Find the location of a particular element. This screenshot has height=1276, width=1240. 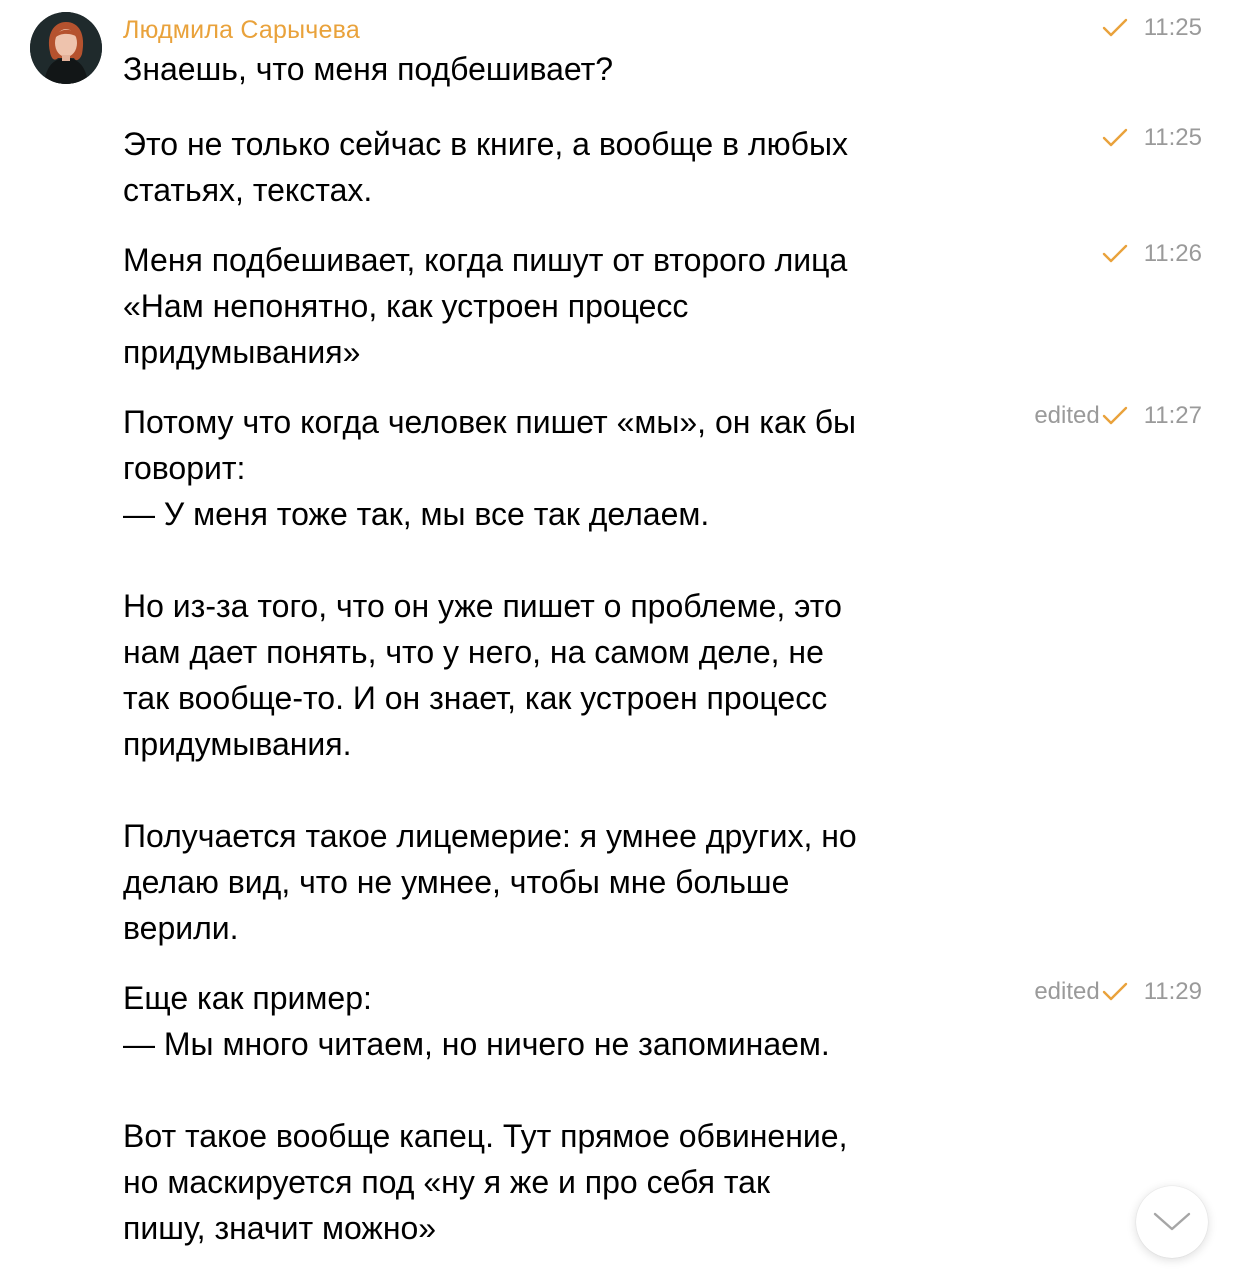

message-time: 11:27 is located at coordinates (1172, 415).